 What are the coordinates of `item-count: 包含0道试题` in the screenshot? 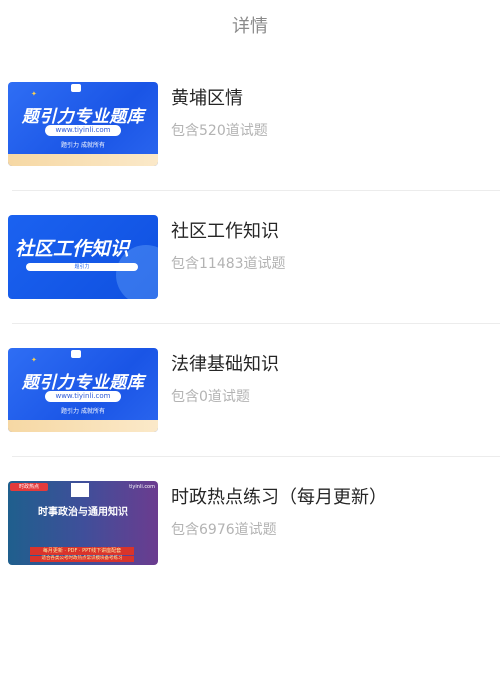 It's located at (210, 397).